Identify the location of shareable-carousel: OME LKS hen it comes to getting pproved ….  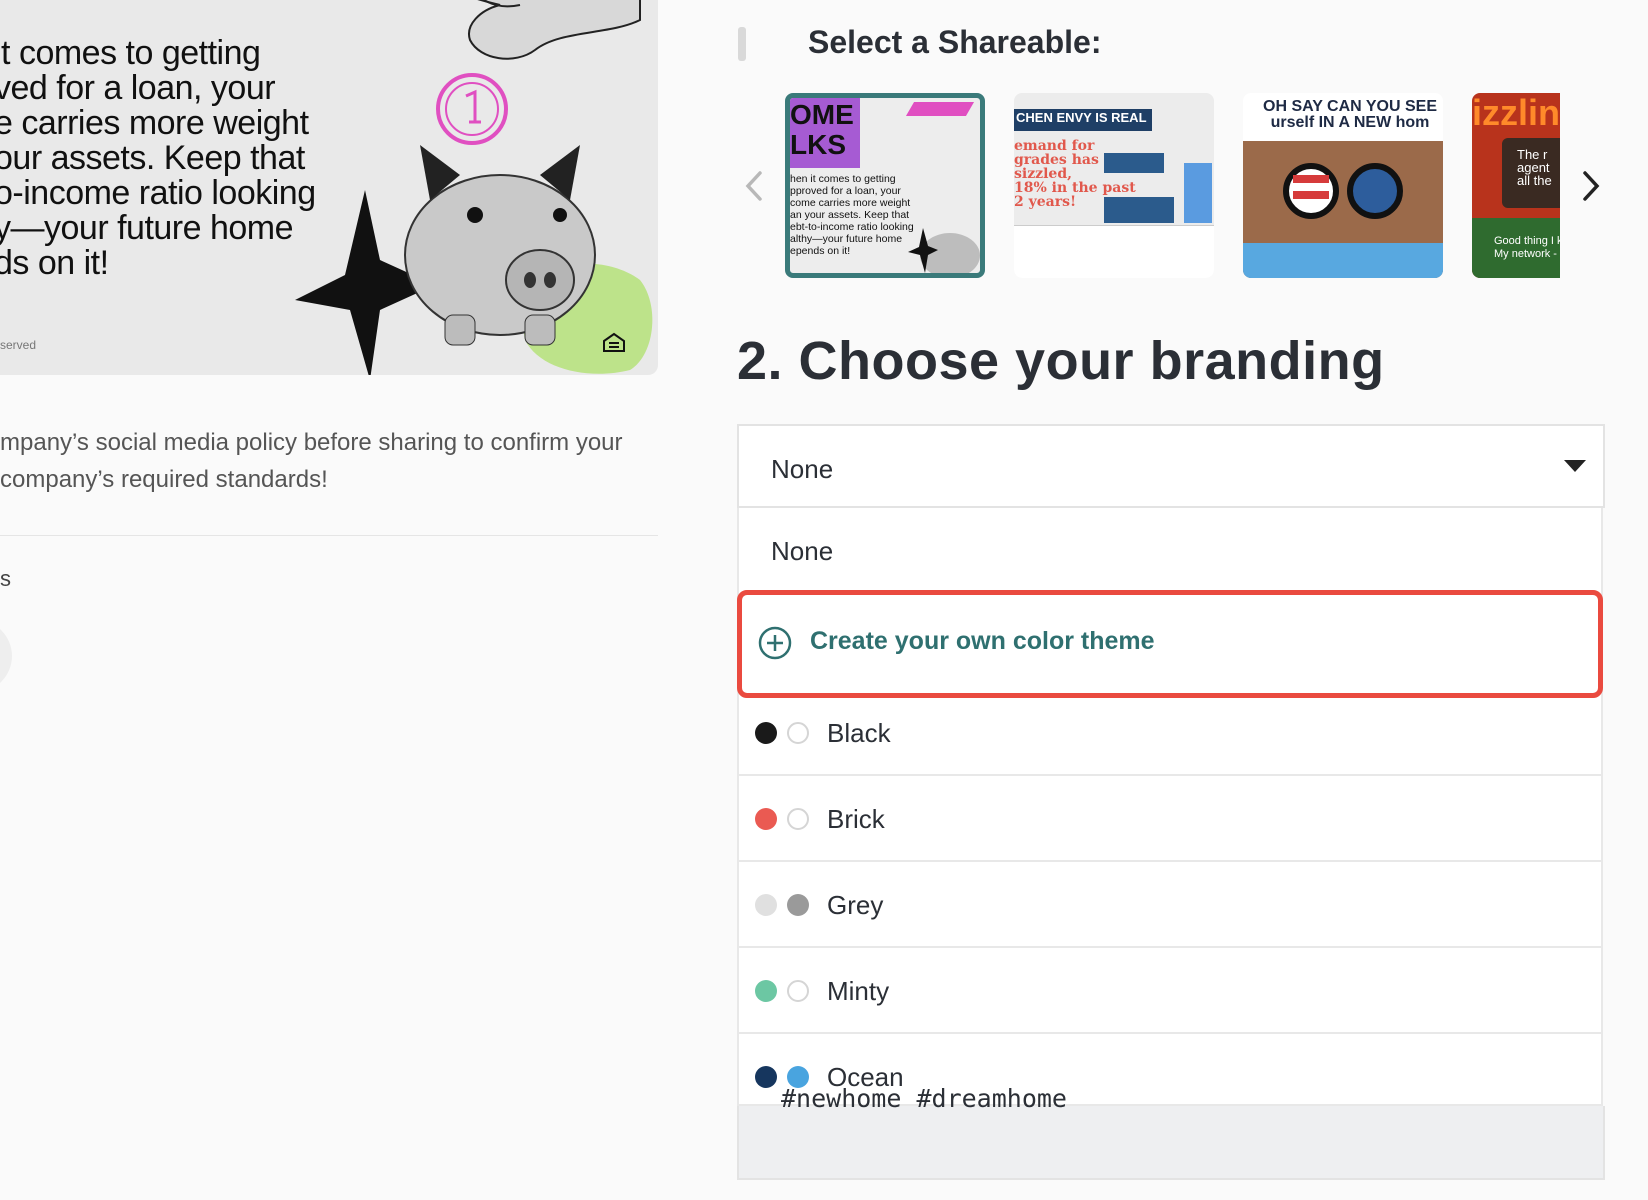
(1172, 185).